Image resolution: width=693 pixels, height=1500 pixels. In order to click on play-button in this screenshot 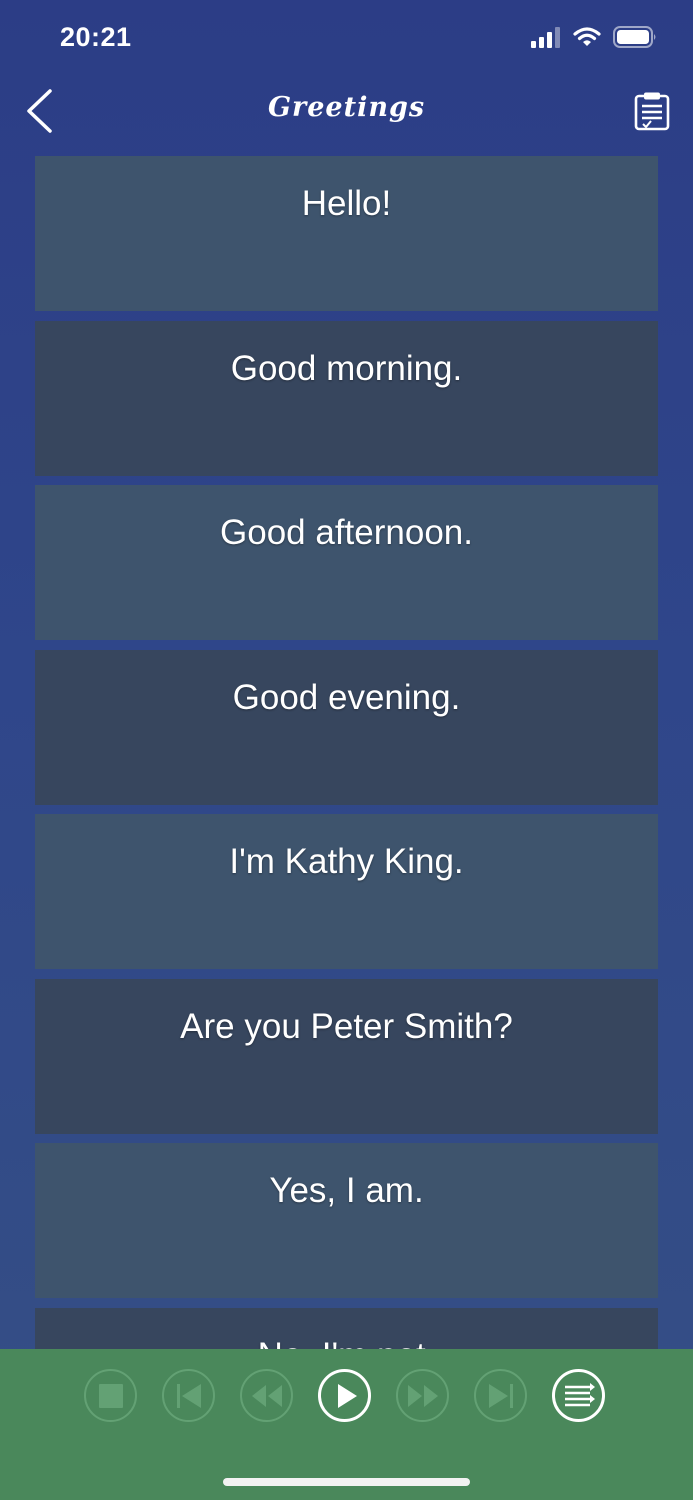, I will do `click(344, 1395)`.